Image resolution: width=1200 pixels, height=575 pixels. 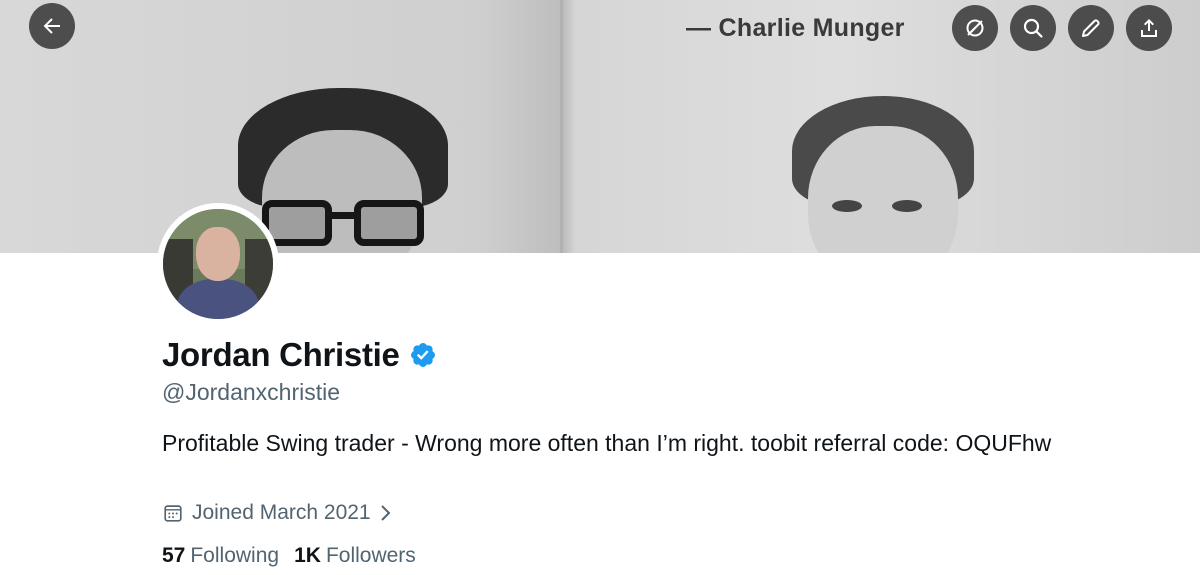 I want to click on avatar, so click(x=218, y=264).